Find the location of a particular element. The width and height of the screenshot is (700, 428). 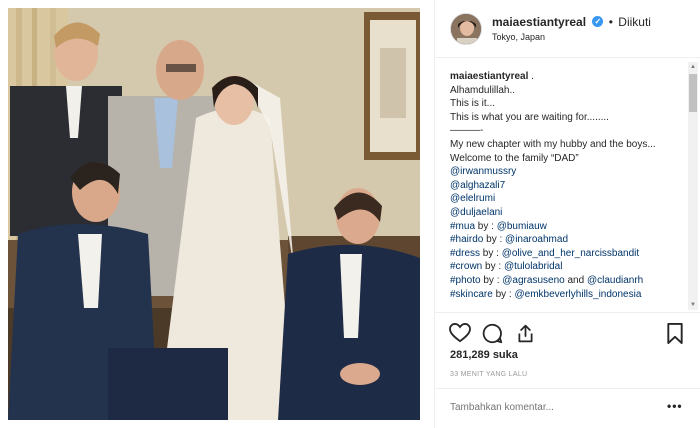

hashtag-link: #mua is located at coordinates (462, 226).